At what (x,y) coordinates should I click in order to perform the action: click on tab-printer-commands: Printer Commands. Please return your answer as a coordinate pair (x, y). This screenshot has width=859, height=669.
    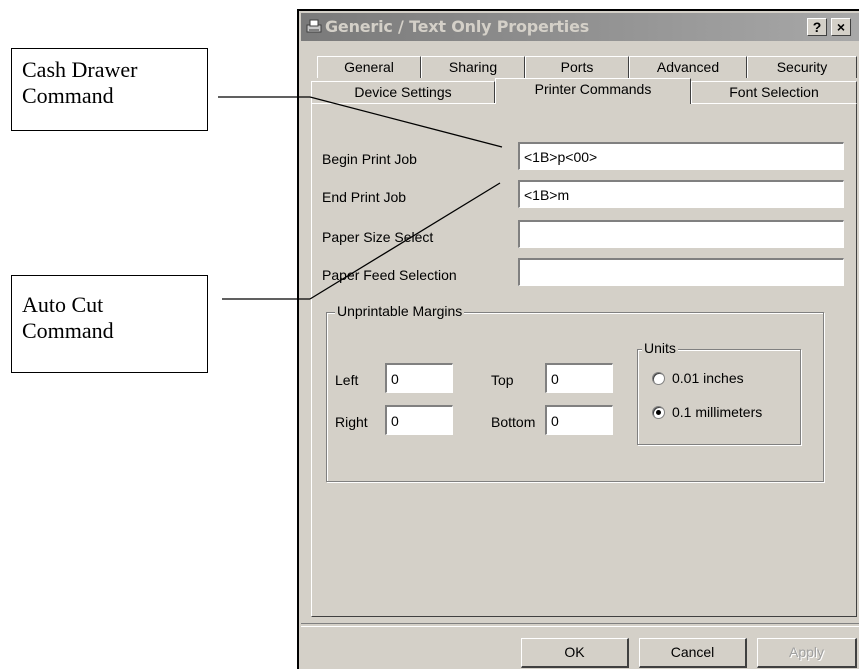
    Looking at the image, I should click on (593, 91).